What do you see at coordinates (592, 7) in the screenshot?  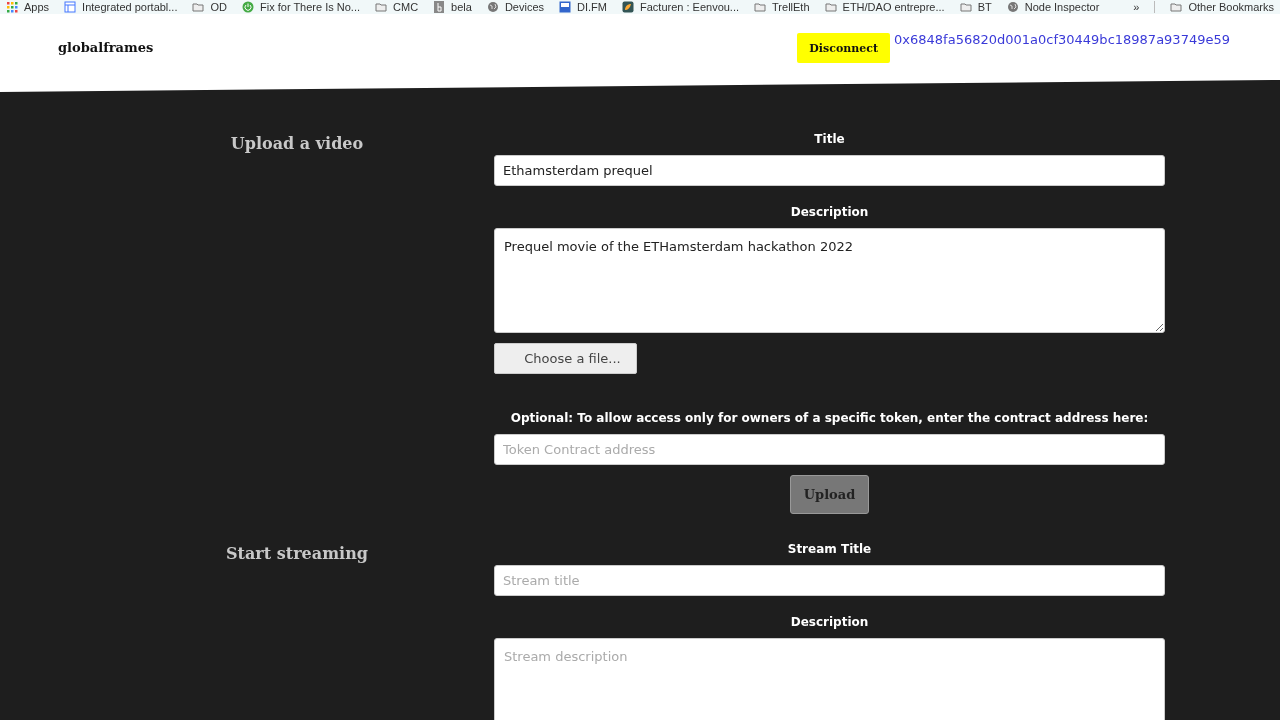 I see `bookmark-link: DI.FM` at bounding box center [592, 7].